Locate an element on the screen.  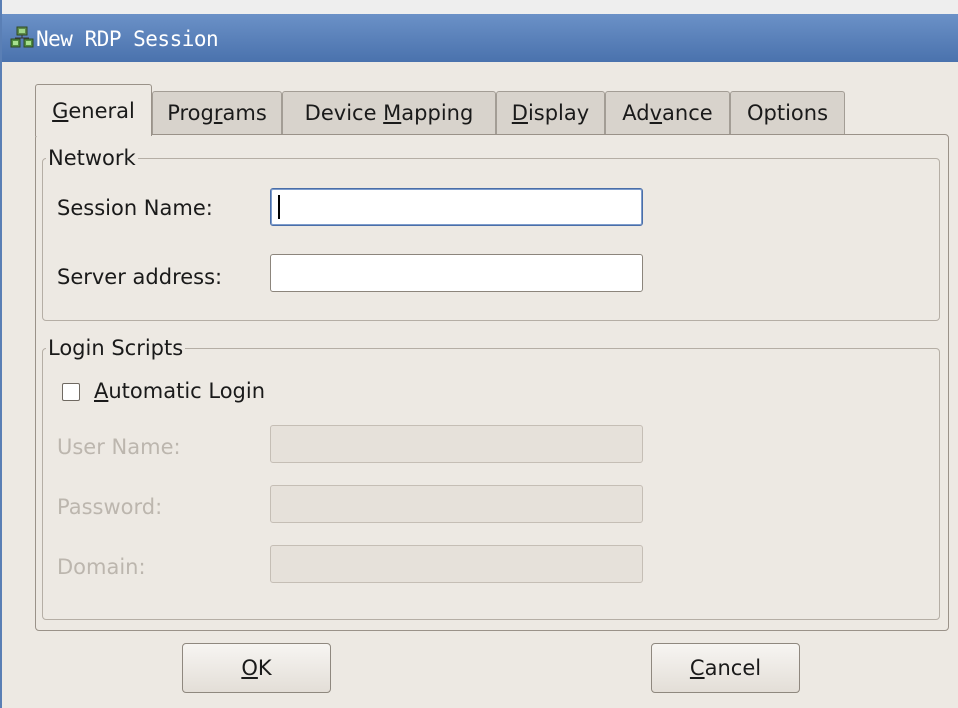
tab-label-pre: Ad is located at coordinates (636, 113).